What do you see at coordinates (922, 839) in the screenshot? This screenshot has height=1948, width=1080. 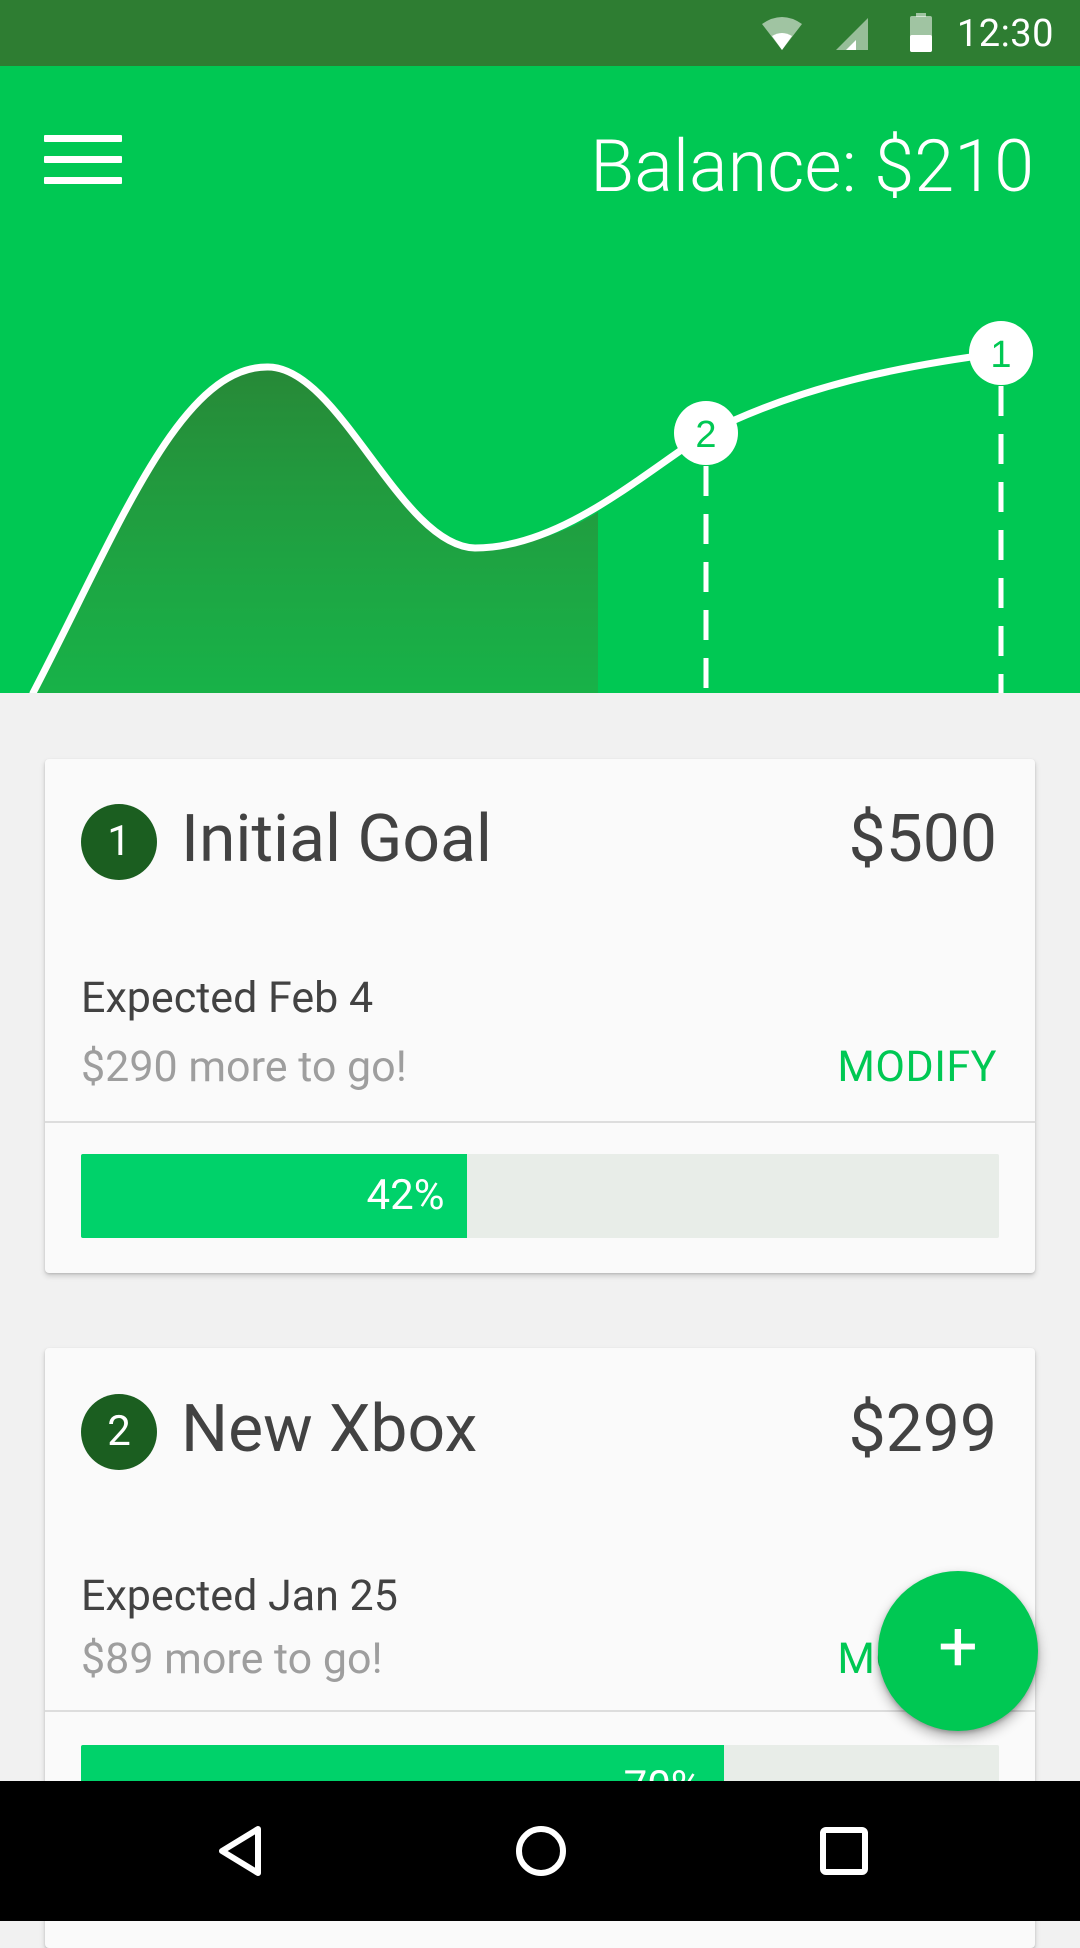 I see `goal-amount: $500` at bounding box center [922, 839].